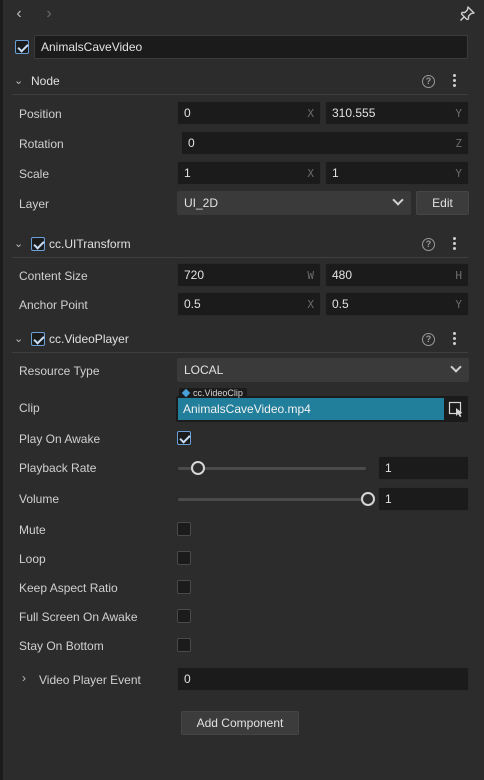  Describe the element at coordinates (397, 275) in the screenshot. I see `content-size-height-input: 480 H` at that location.